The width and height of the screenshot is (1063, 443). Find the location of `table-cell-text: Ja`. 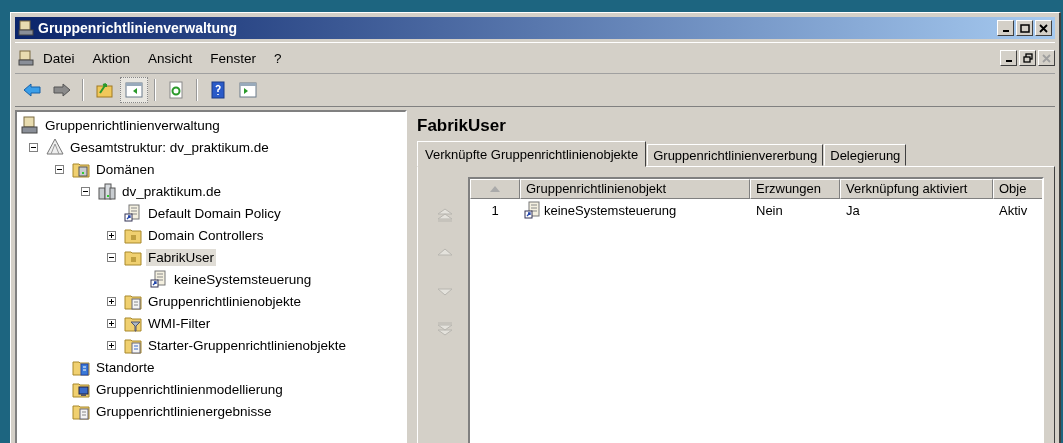

table-cell-text: Ja is located at coordinates (853, 210).